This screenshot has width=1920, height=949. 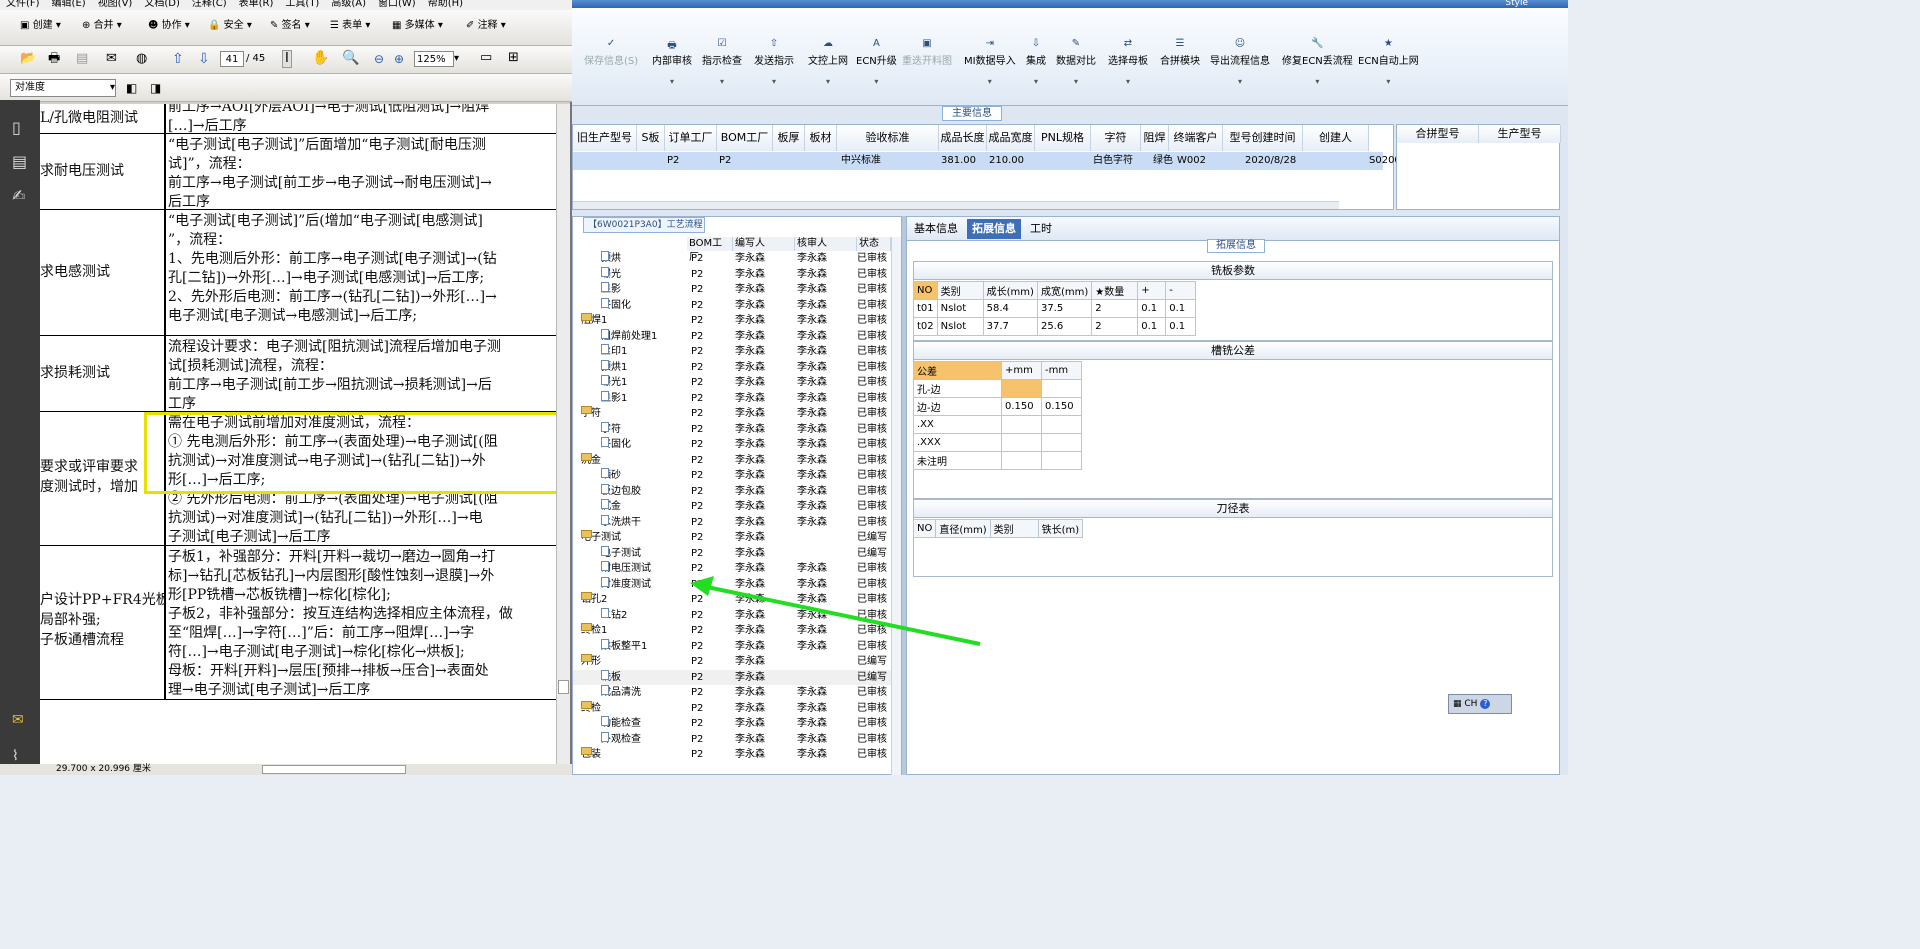 I want to click on ime-indicator: ▦ CH ?, so click(x=1480, y=704).